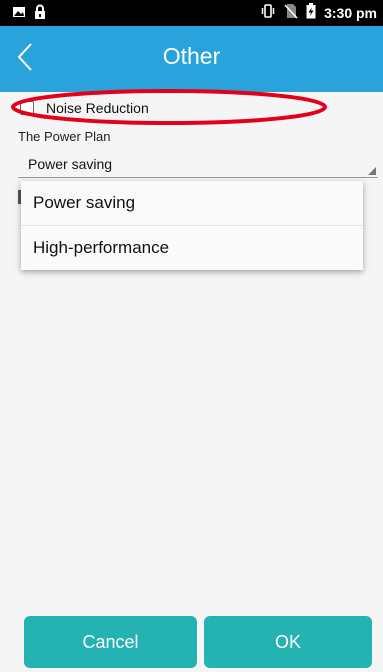 Image resolution: width=383 pixels, height=672 pixels. I want to click on battery-charging-icon, so click(311, 12).